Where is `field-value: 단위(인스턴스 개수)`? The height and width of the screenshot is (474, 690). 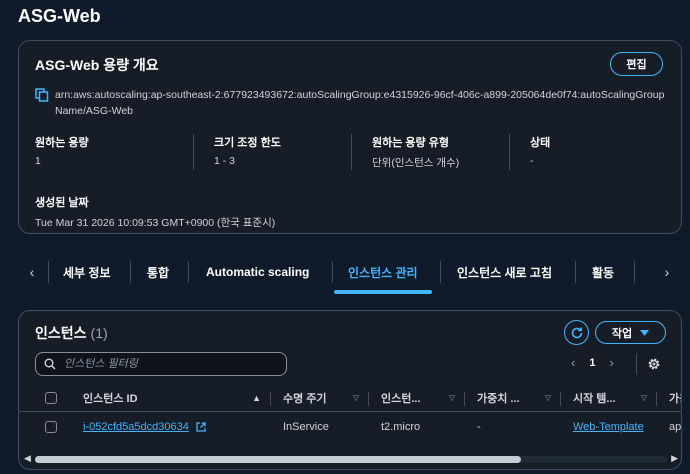
field-value: 단위(인스턴스 개수) is located at coordinates (416, 163).